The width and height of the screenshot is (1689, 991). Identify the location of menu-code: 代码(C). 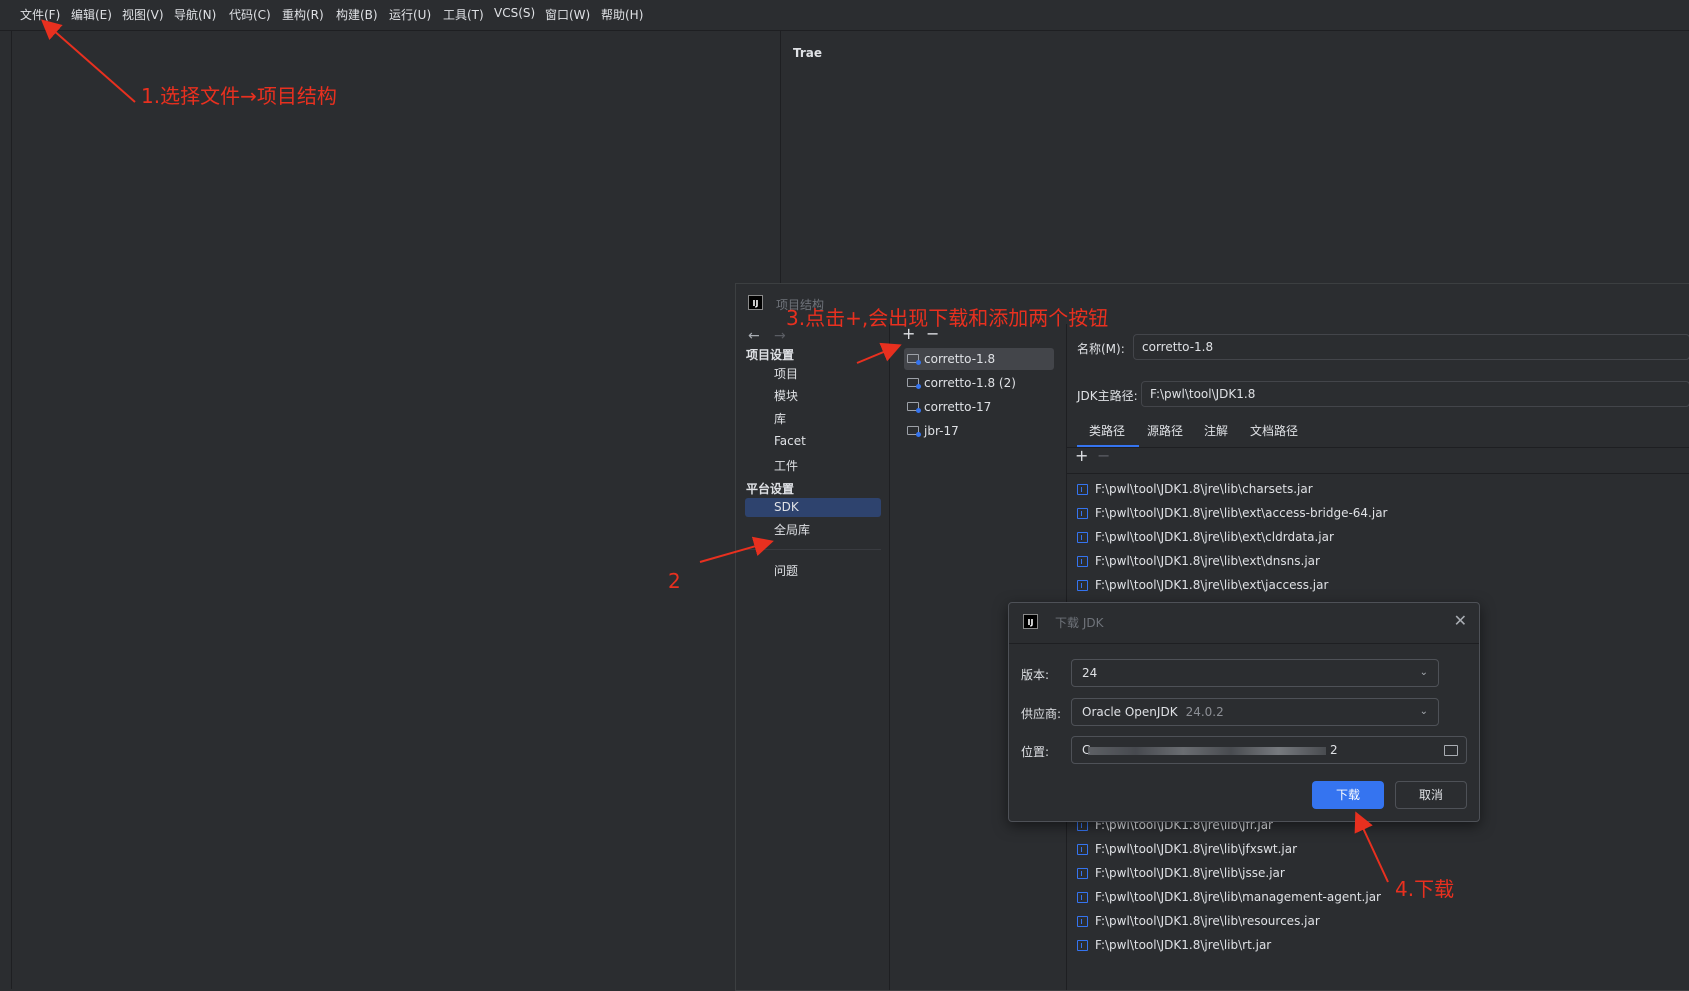
(250, 14).